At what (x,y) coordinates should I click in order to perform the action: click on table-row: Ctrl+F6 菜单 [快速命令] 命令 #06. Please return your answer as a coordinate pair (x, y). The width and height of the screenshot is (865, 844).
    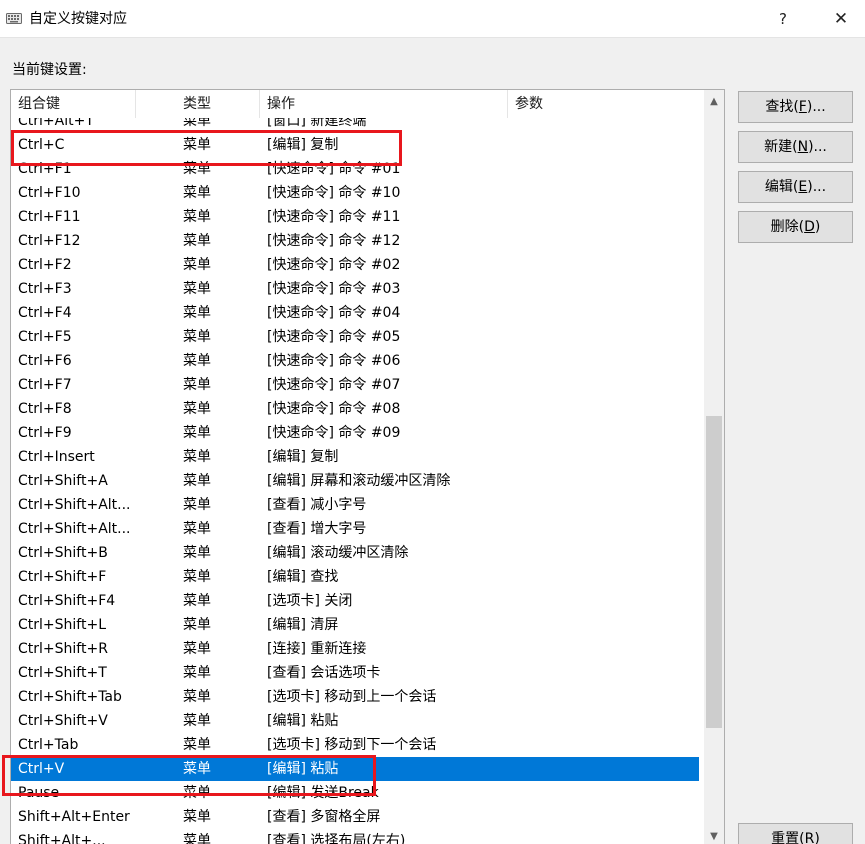
    Looking at the image, I should click on (355, 361).